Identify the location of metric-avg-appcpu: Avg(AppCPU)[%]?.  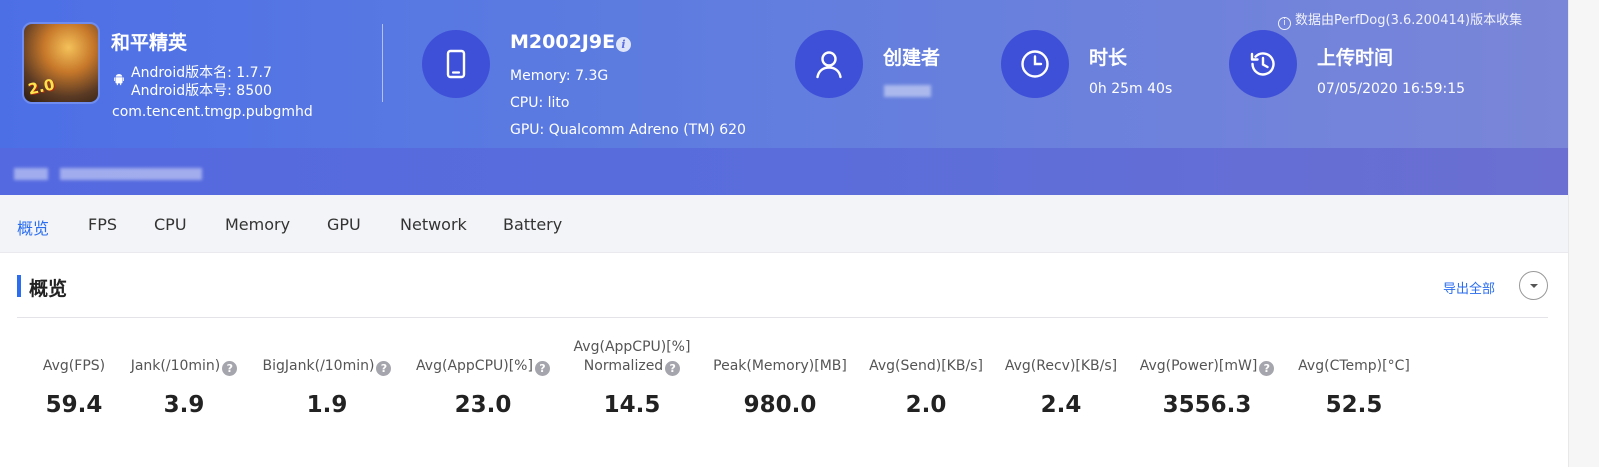
(483, 366).